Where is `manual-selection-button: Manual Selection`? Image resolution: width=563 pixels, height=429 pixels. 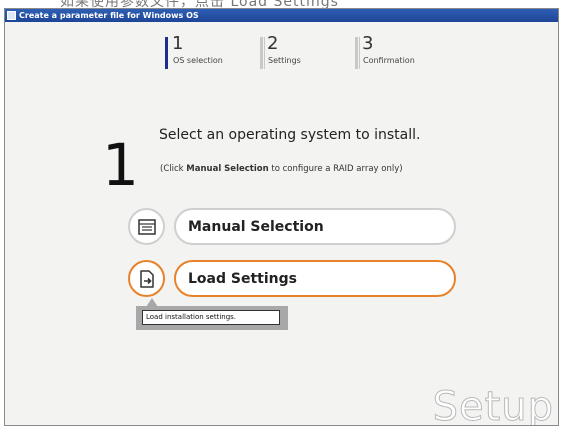
manual-selection-button: Manual Selection is located at coordinates (292, 226).